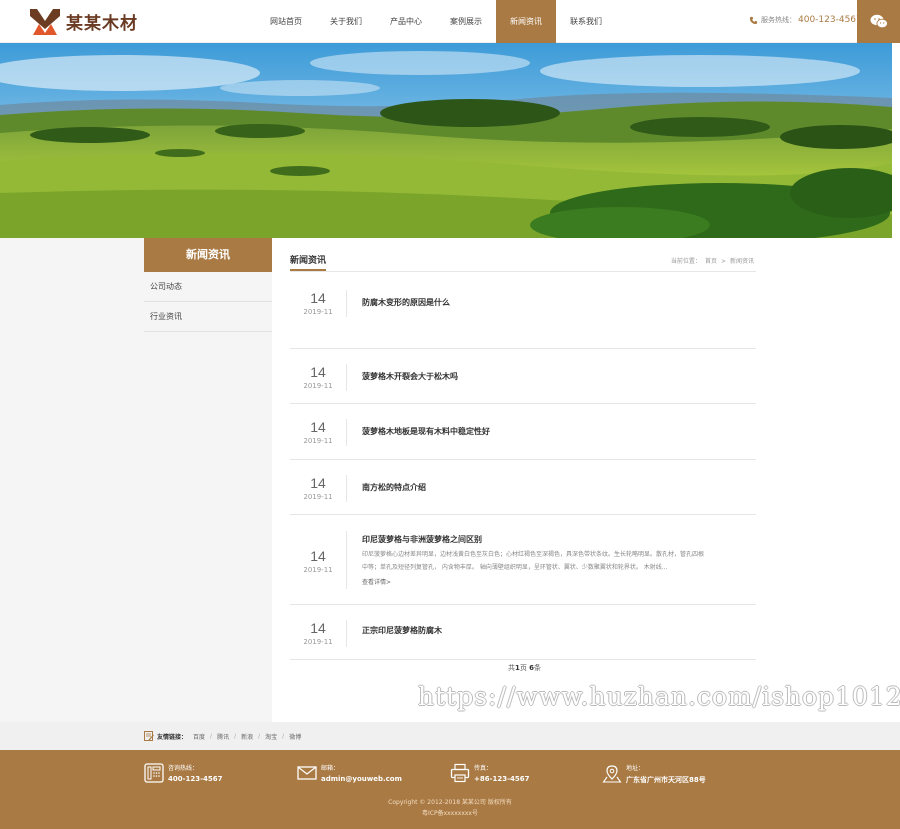 The height and width of the screenshot is (829, 900). I want to click on friend-link: 百度, so click(199, 736).